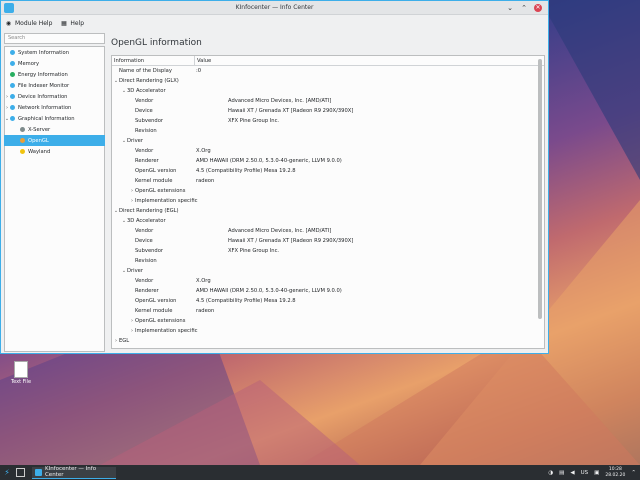 This screenshot has width=640, height=480. I want to click on sidebar-item: ⌄ Graphical Information, so click(54, 118).